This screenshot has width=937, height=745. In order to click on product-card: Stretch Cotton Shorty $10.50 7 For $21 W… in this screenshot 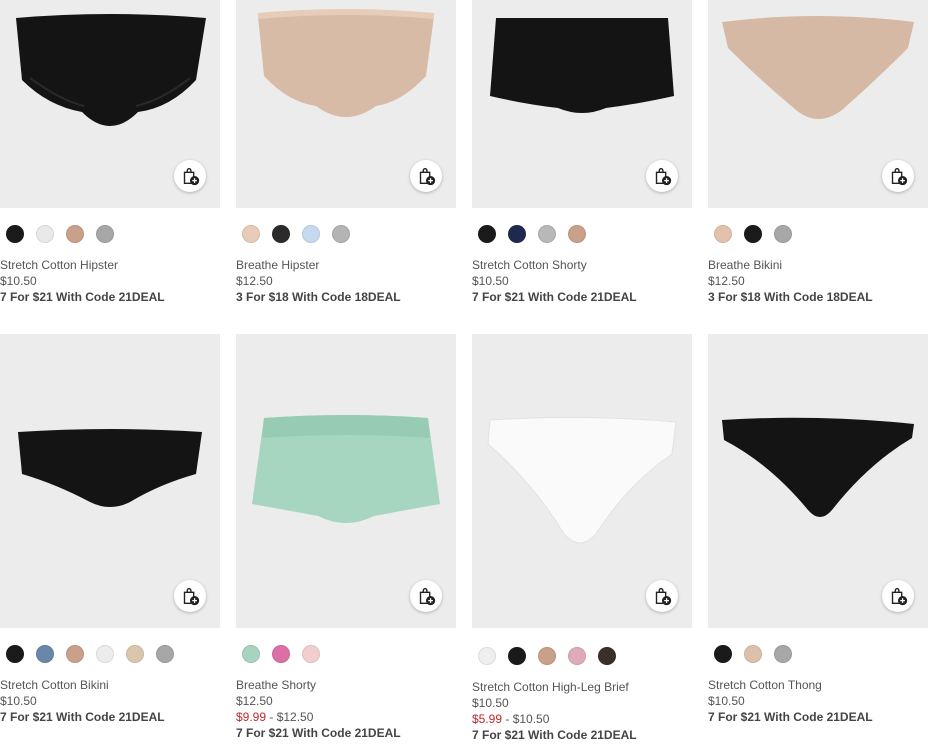, I will do `click(582, 152)`.